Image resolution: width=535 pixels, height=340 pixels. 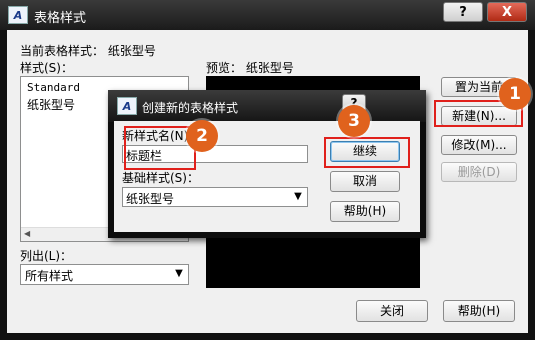 I want to click on base-style-select: 纸张型号 ▼, so click(x=215, y=197).